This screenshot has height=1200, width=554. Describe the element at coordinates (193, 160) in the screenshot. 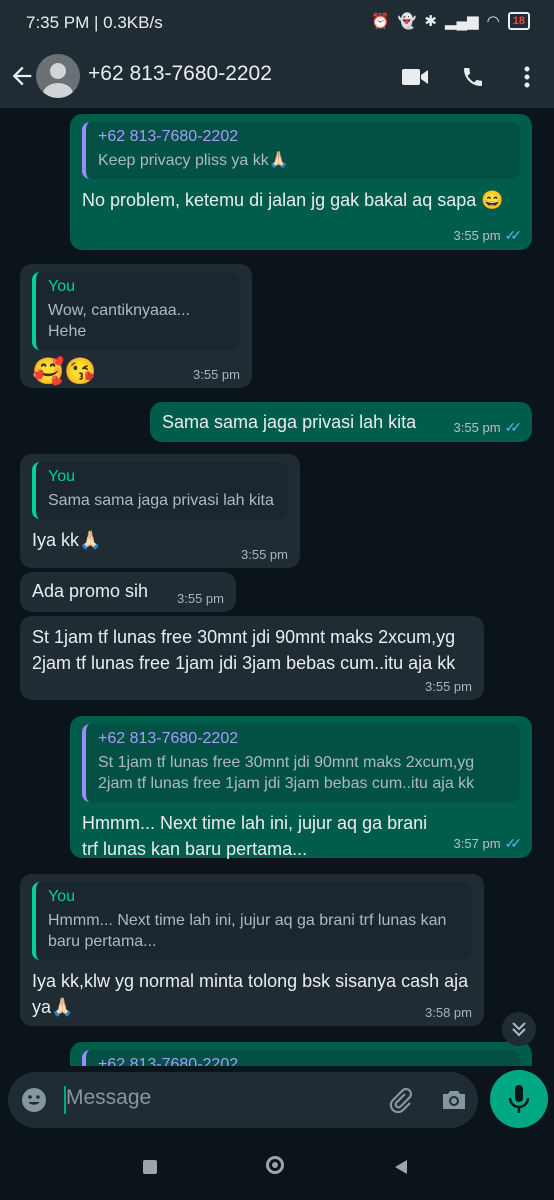

I see `quote-text: Keep privacy pliss ya kk🙏🏻` at that location.